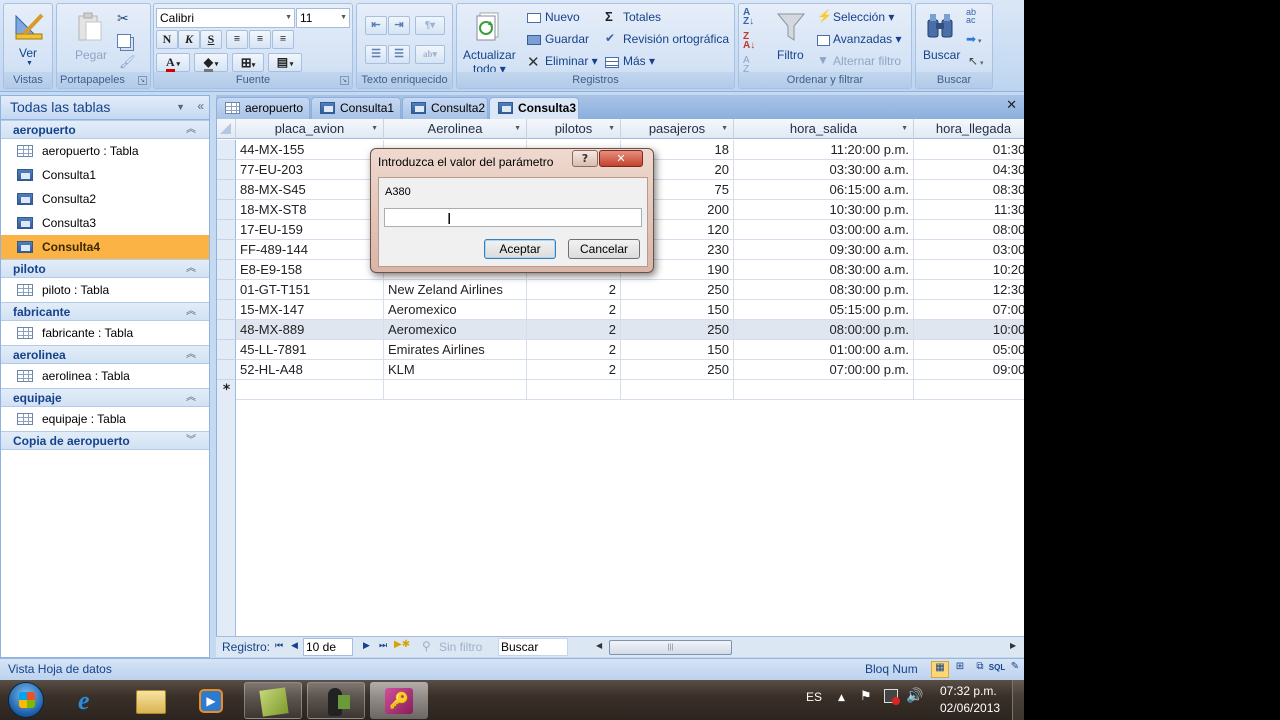 This screenshot has height=720, width=1280. I want to click on filtro-button: Filtro, so click(791, 38).